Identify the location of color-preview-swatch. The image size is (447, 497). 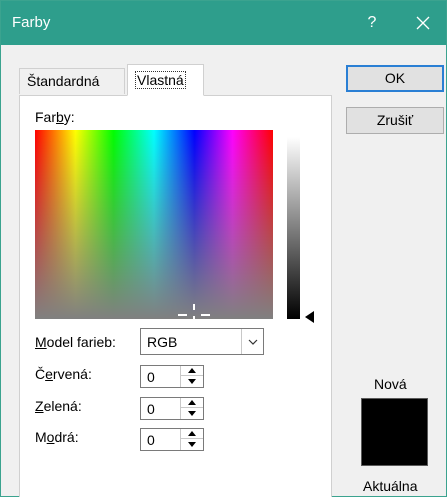
(394, 432).